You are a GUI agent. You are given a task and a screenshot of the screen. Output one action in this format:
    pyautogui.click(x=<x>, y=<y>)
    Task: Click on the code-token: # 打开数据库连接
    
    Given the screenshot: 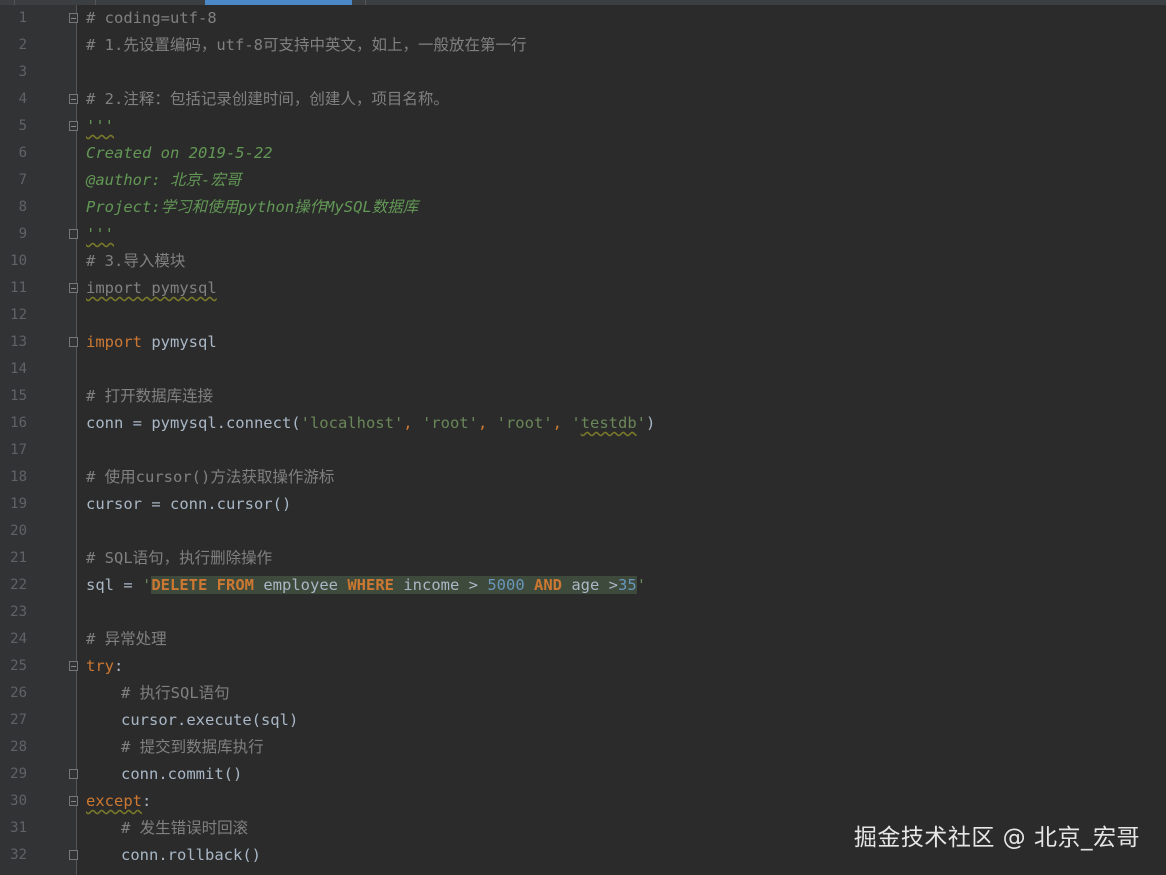 What is the action you would take?
    pyautogui.click(x=150, y=396)
    